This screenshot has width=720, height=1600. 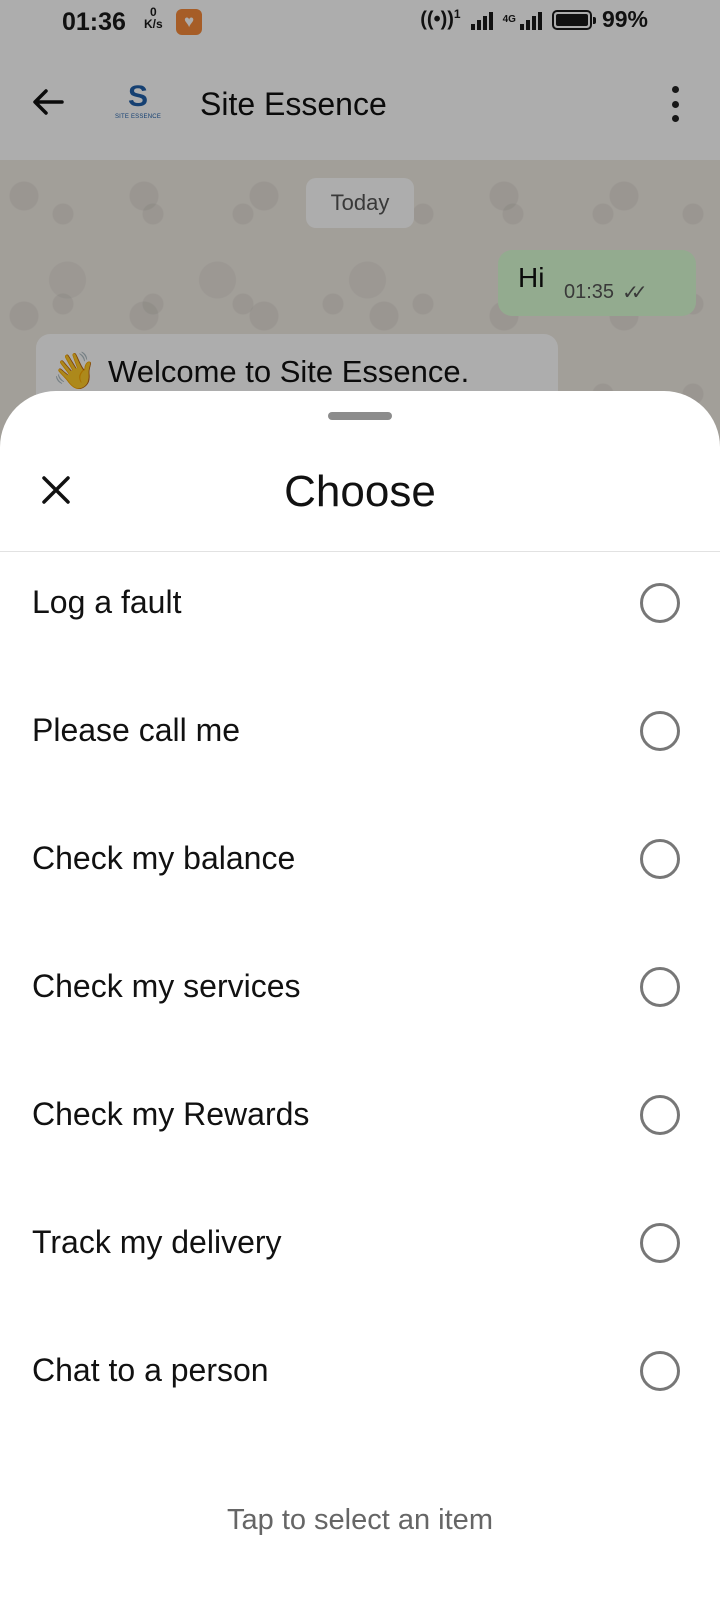 What do you see at coordinates (360, 988) in the screenshot?
I see `option-check-my-services: Check my services` at bounding box center [360, 988].